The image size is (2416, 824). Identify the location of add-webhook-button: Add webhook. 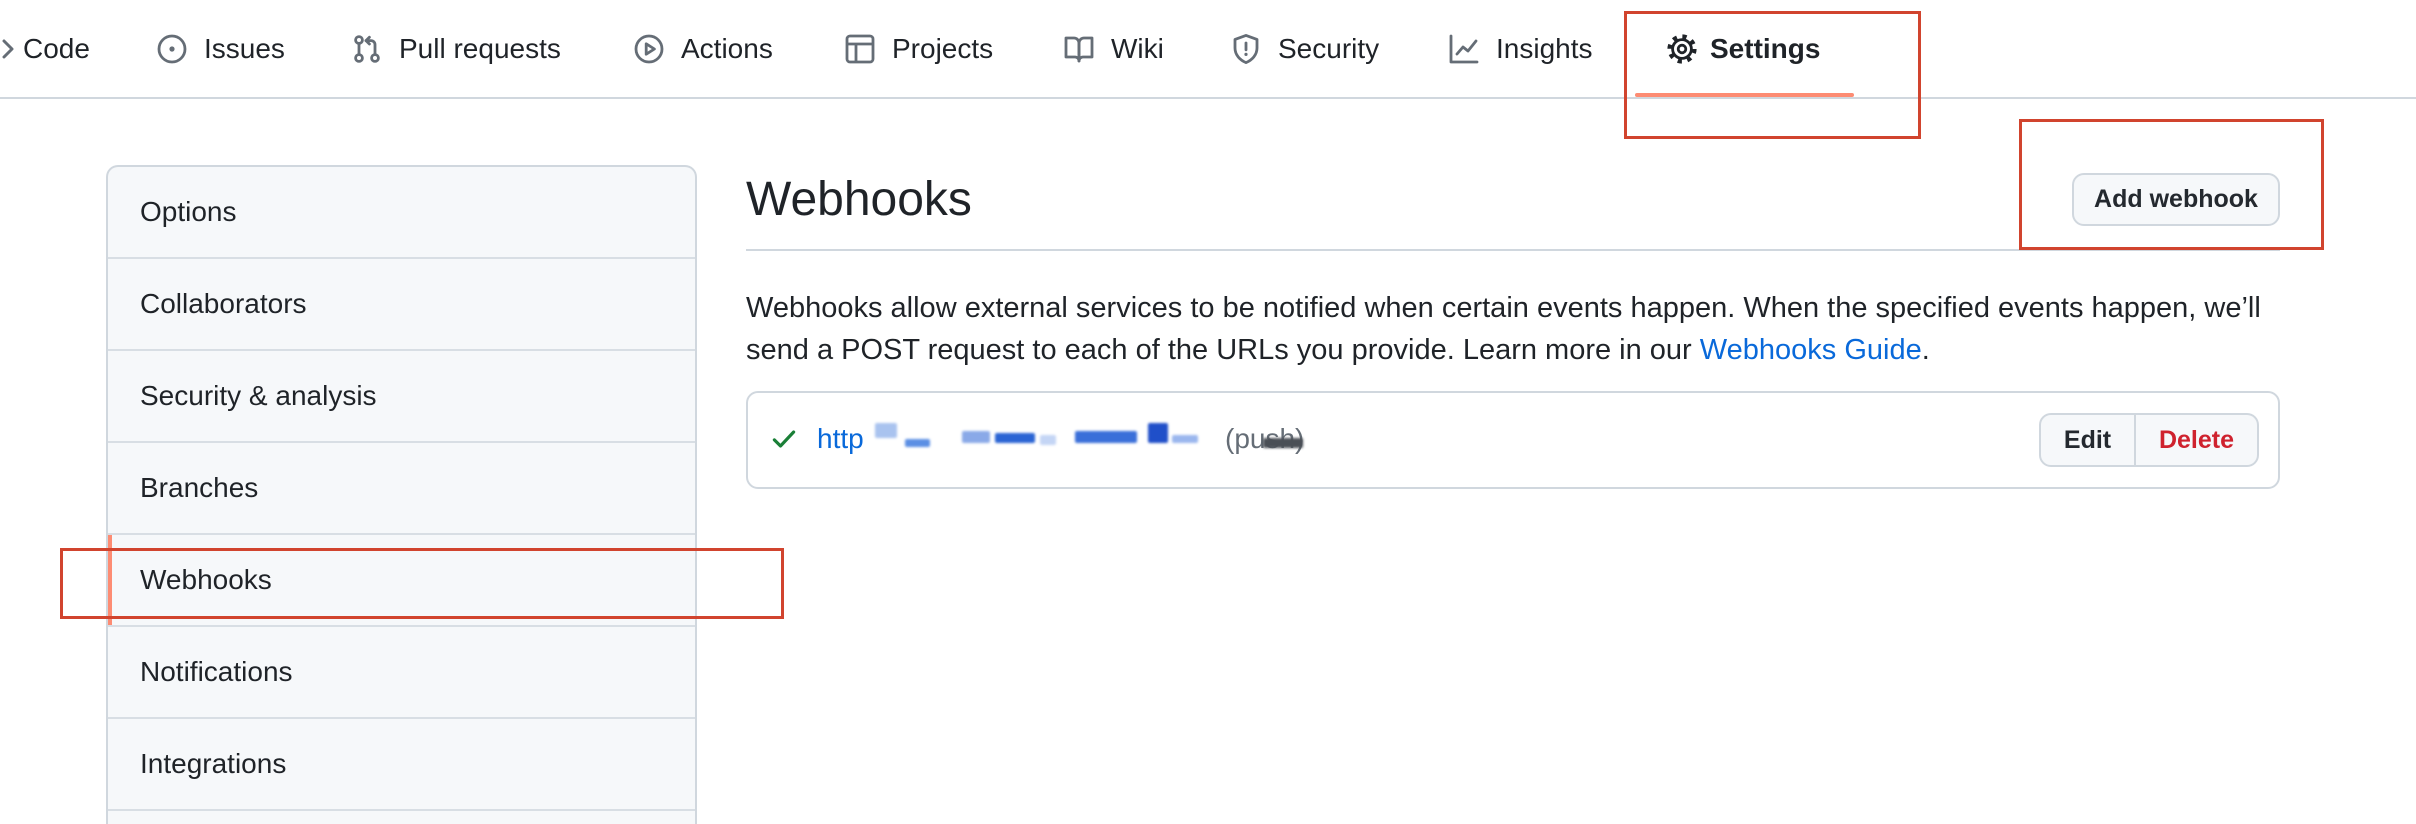
(2176, 199).